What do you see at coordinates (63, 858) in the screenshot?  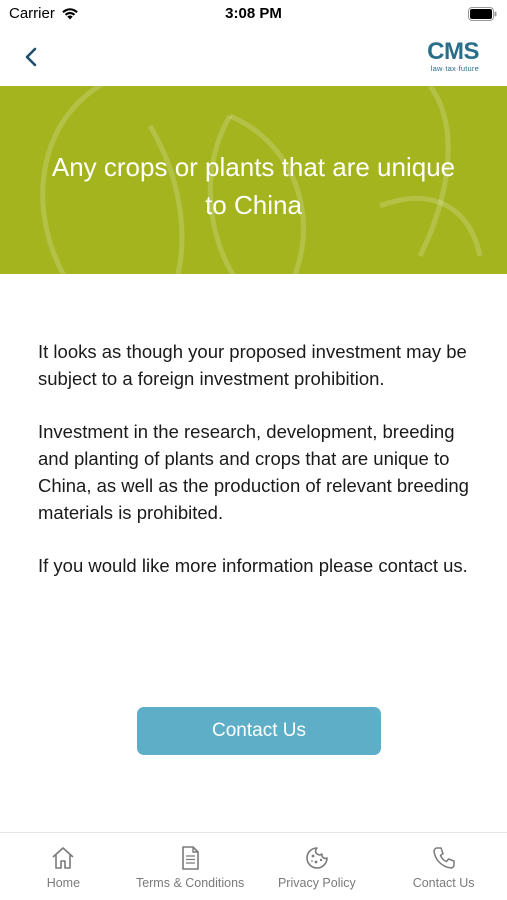 I see `home-icon` at bounding box center [63, 858].